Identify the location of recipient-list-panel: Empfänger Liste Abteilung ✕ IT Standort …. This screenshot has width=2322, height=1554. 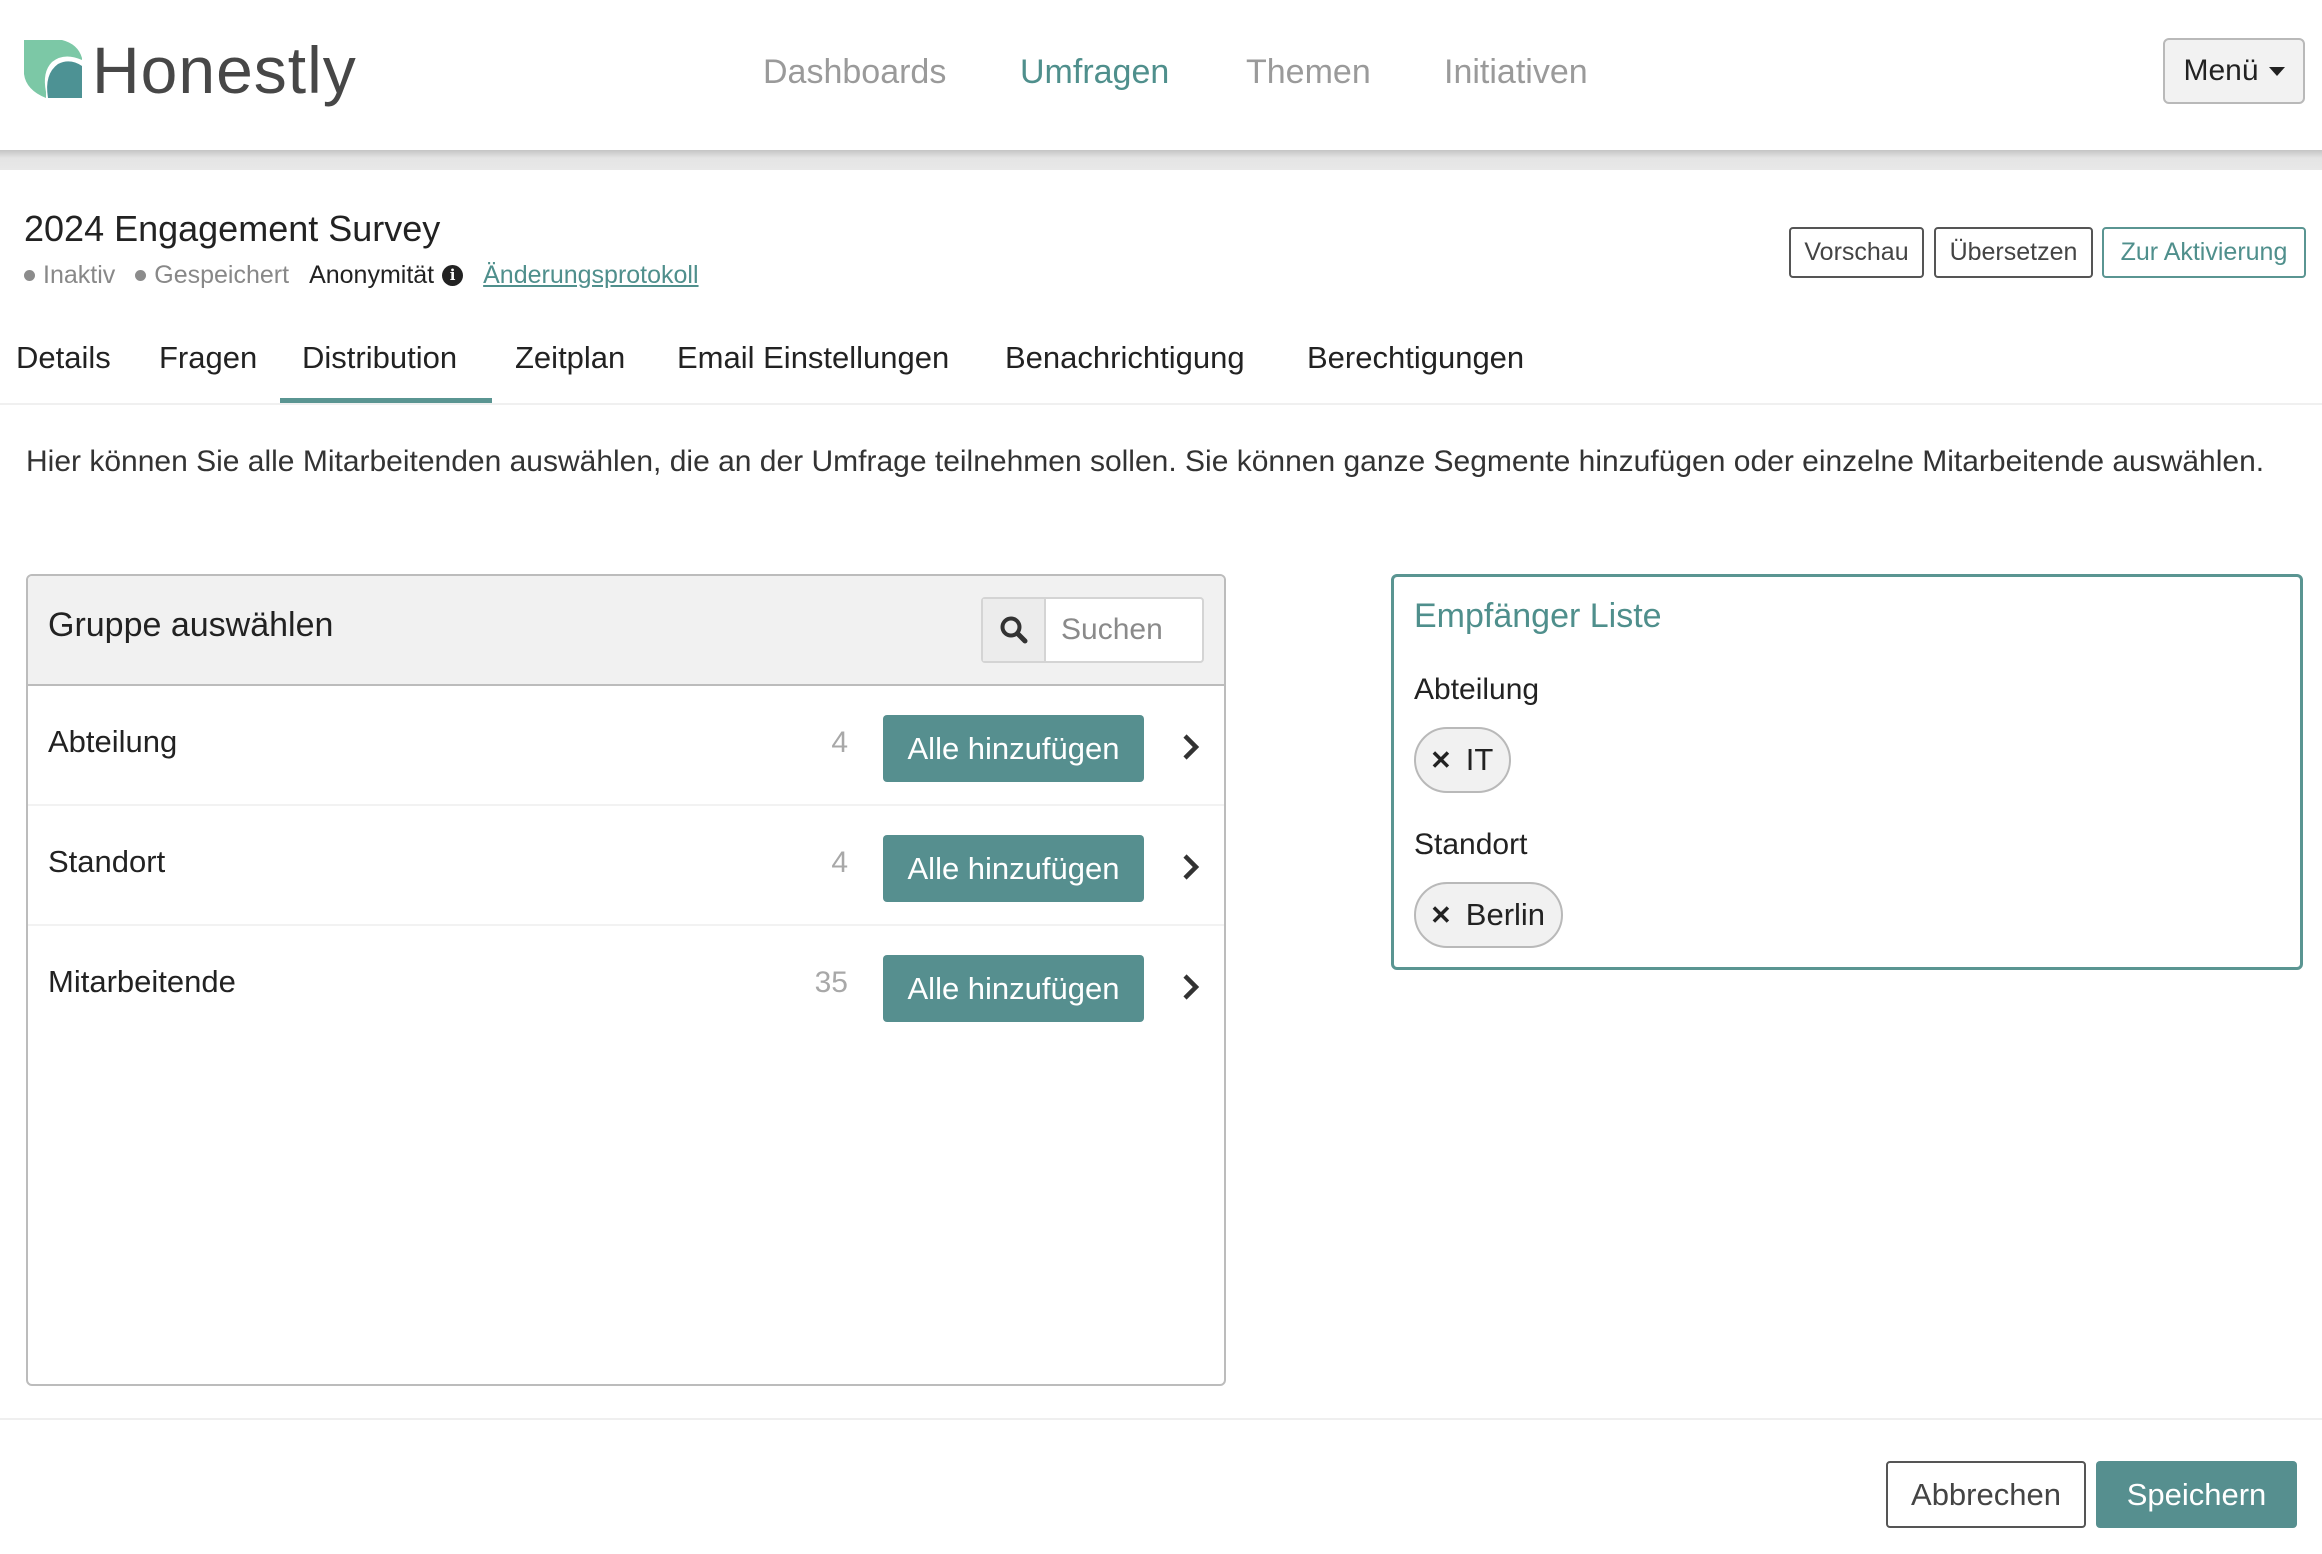
(1847, 772).